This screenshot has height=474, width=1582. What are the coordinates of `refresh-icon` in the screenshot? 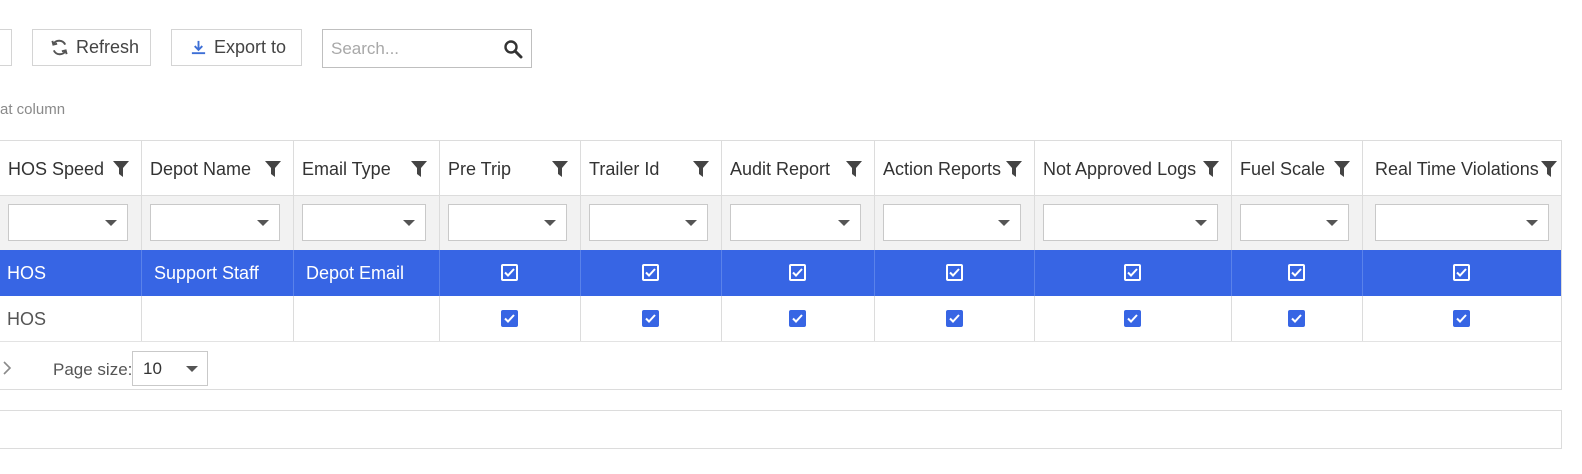 It's located at (59, 47).